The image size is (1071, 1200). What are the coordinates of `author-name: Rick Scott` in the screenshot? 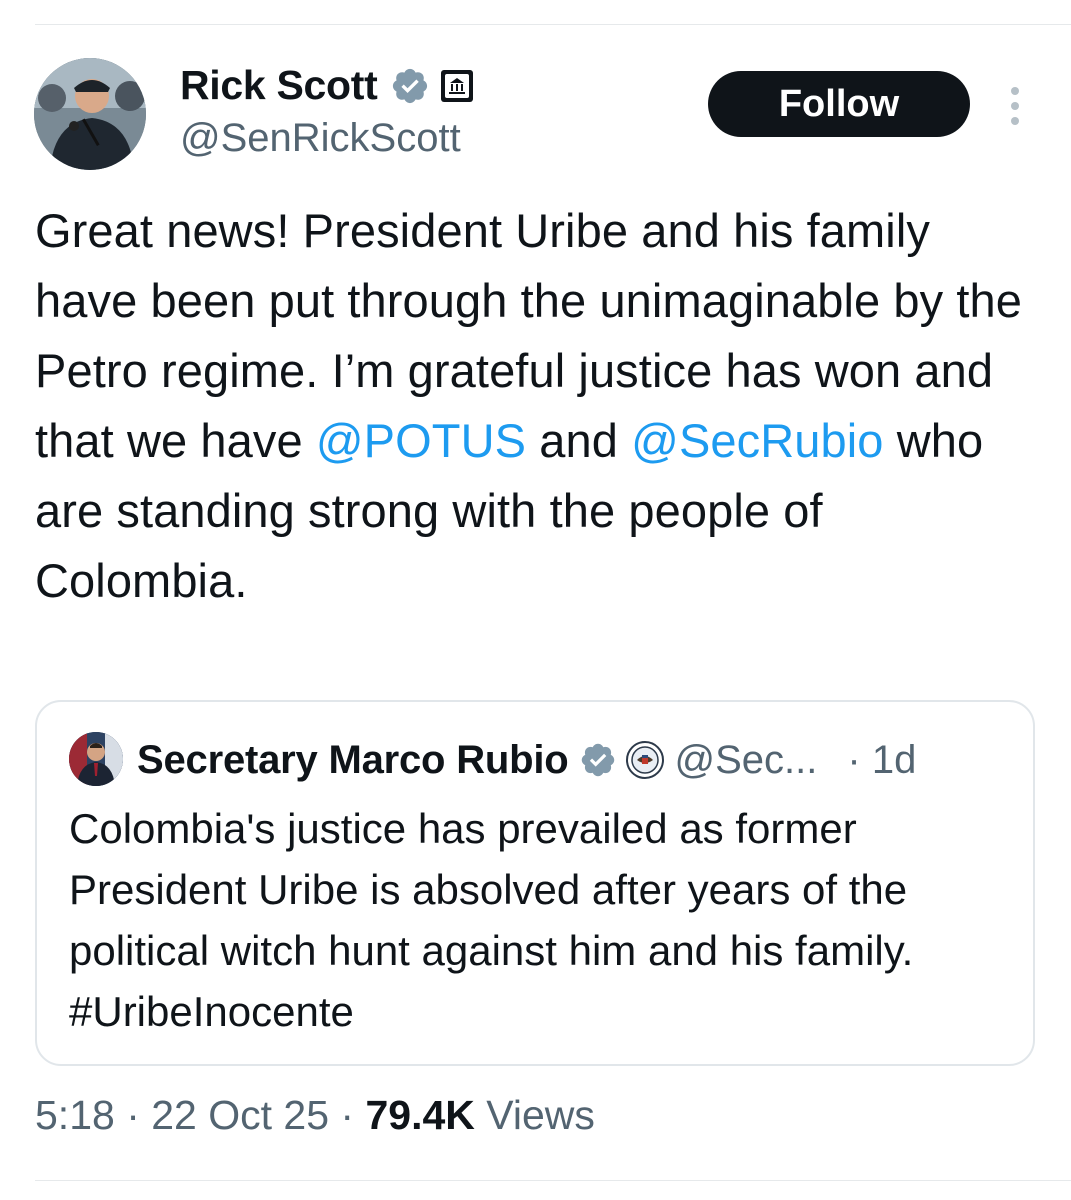 It's located at (279, 85).